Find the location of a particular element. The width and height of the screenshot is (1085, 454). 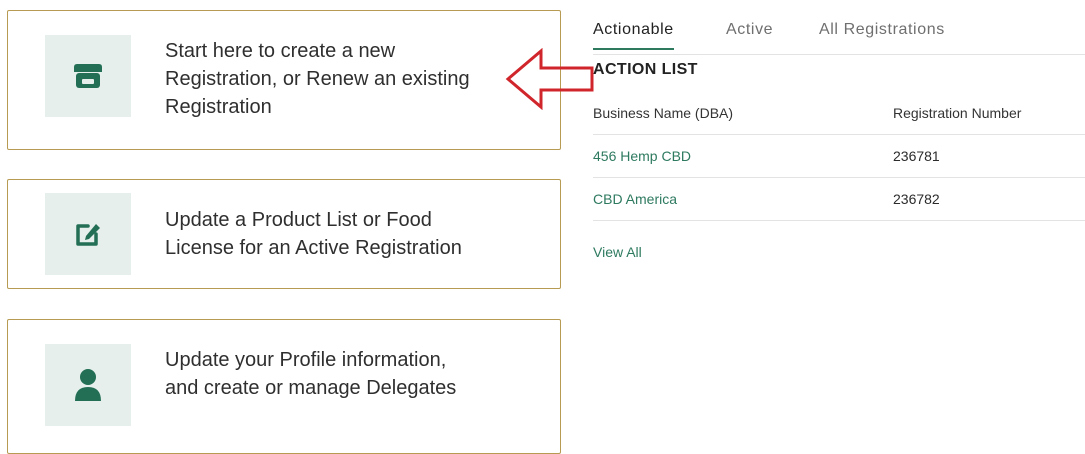

business-name-link: CBD America is located at coordinates (635, 199).